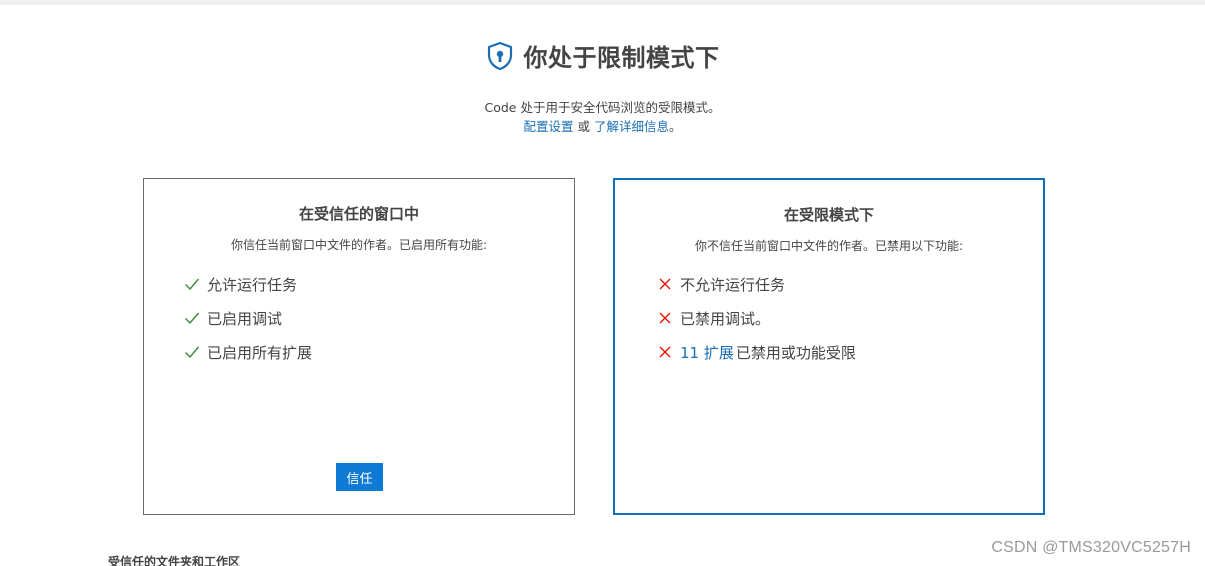 The height and width of the screenshot is (566, 1205). I want to click on top-strip, so click(602, 2).